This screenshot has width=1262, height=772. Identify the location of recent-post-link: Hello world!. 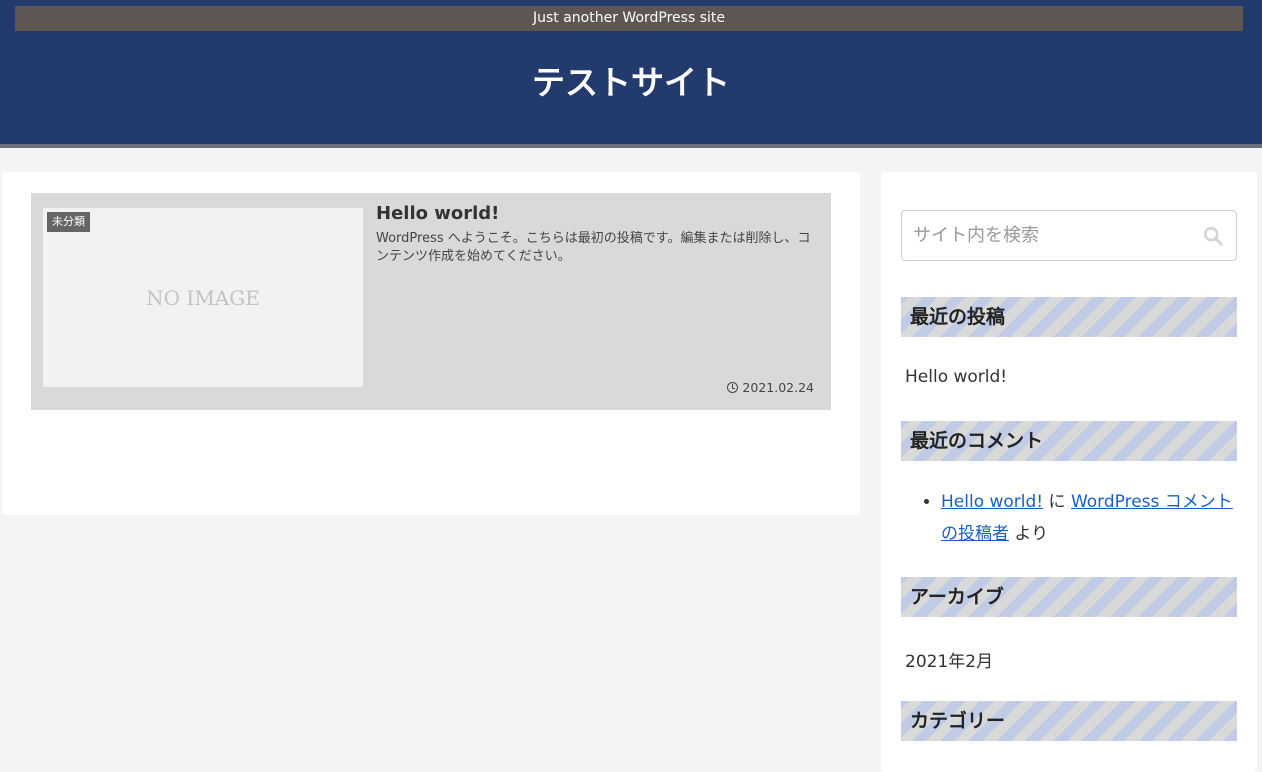
(956, 377).